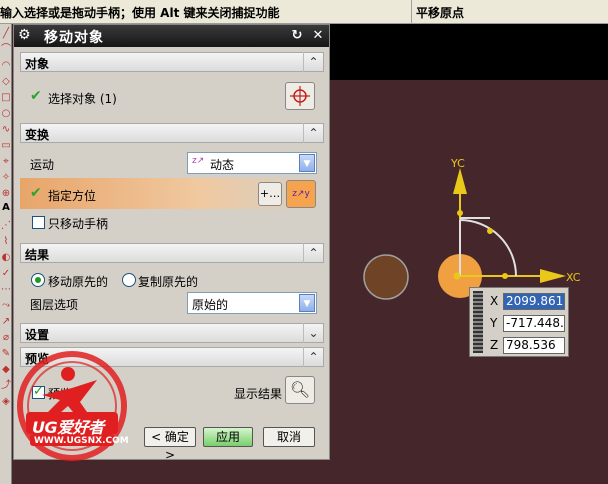 The height and width of the screenshot is (484, 608). What do you see at coordinates (78, 224) in the screenshot?
I see `move-handle-only-label: 只移动手柄` at bounding box center [78, 224].